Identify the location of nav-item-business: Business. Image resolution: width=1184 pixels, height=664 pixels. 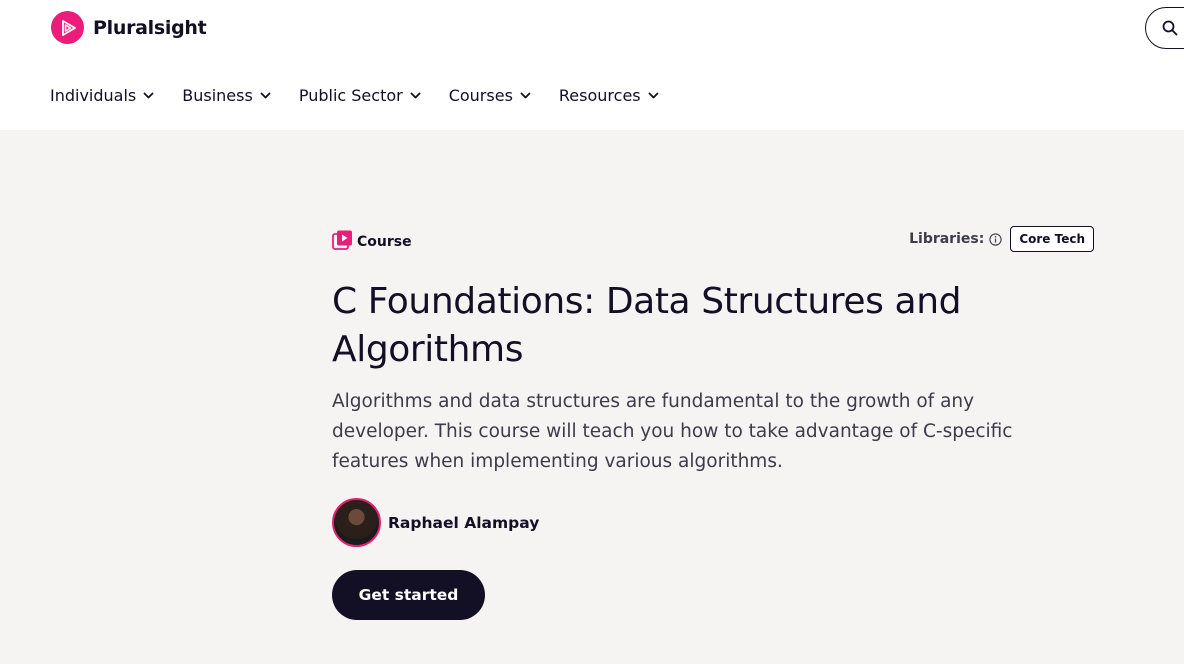
(226, 95).